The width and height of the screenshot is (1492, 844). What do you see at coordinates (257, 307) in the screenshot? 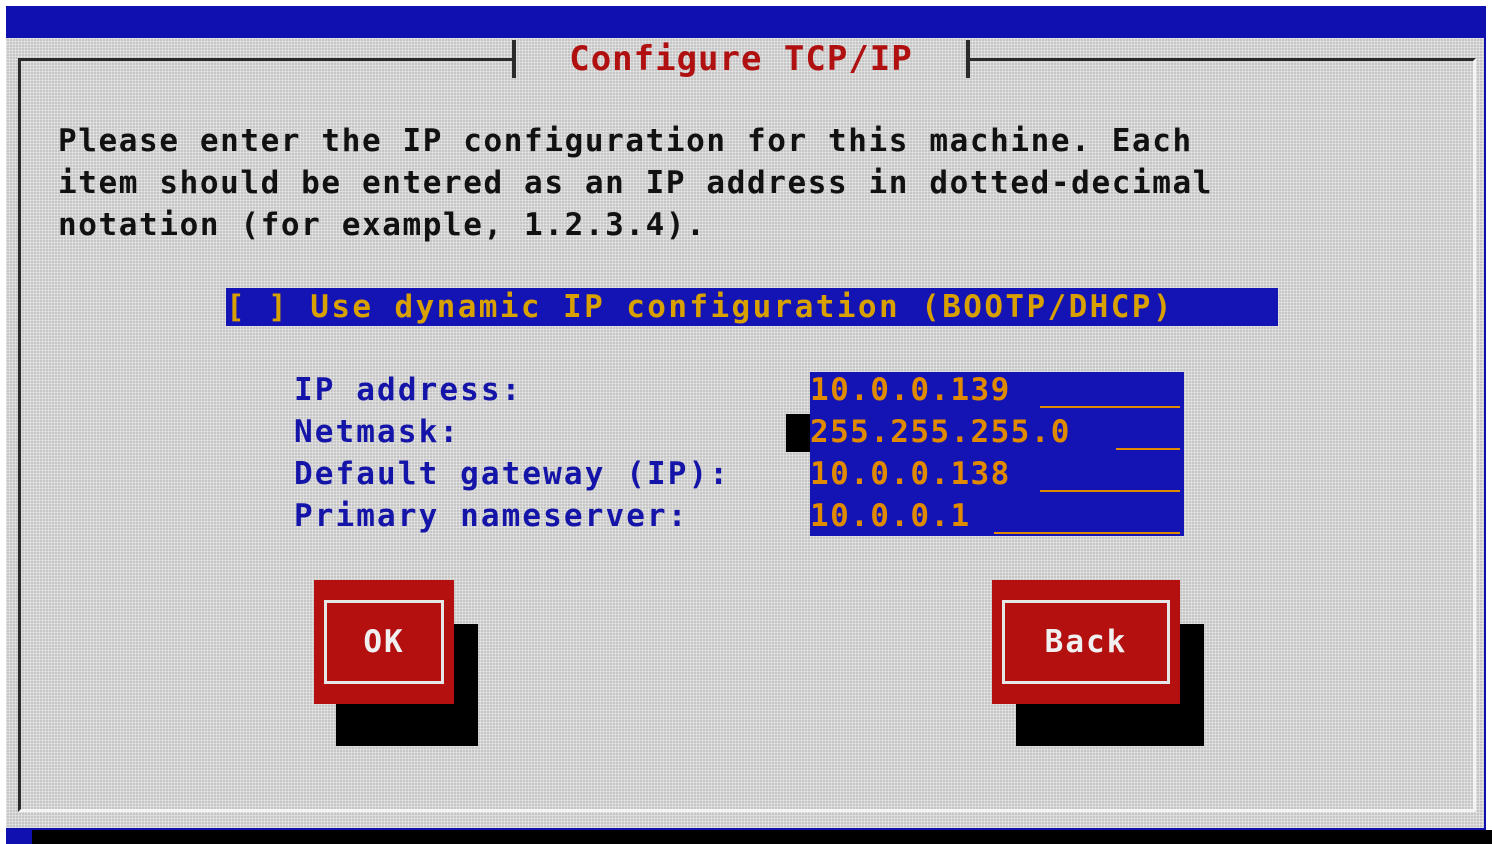
I see `dhcp-checkbox-mark: [ ]` at bounding box center [257, 307].